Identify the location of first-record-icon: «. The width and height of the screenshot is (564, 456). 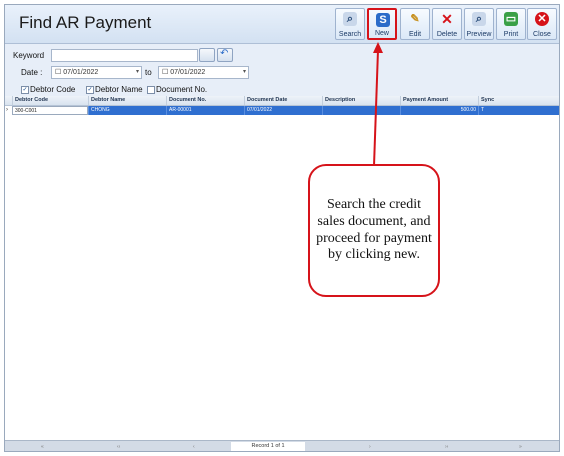
(42, 447).